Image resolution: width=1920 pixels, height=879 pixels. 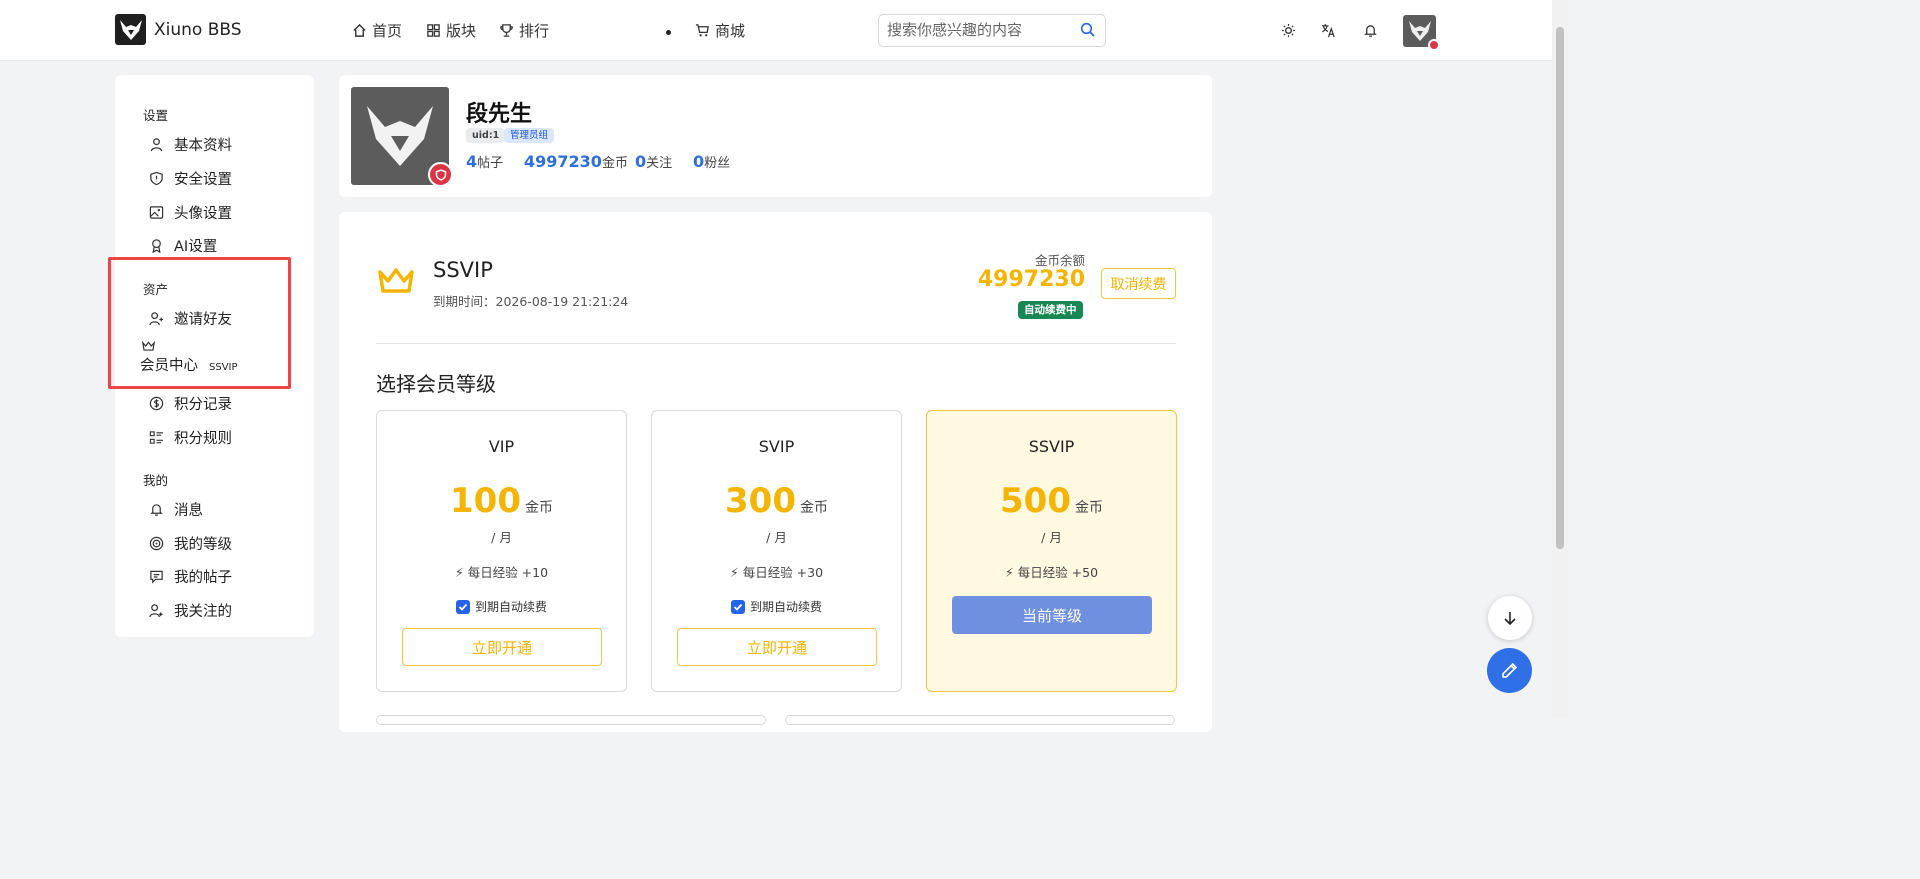 I want to click on plan-period: / 月, so click(x=776, y=537).